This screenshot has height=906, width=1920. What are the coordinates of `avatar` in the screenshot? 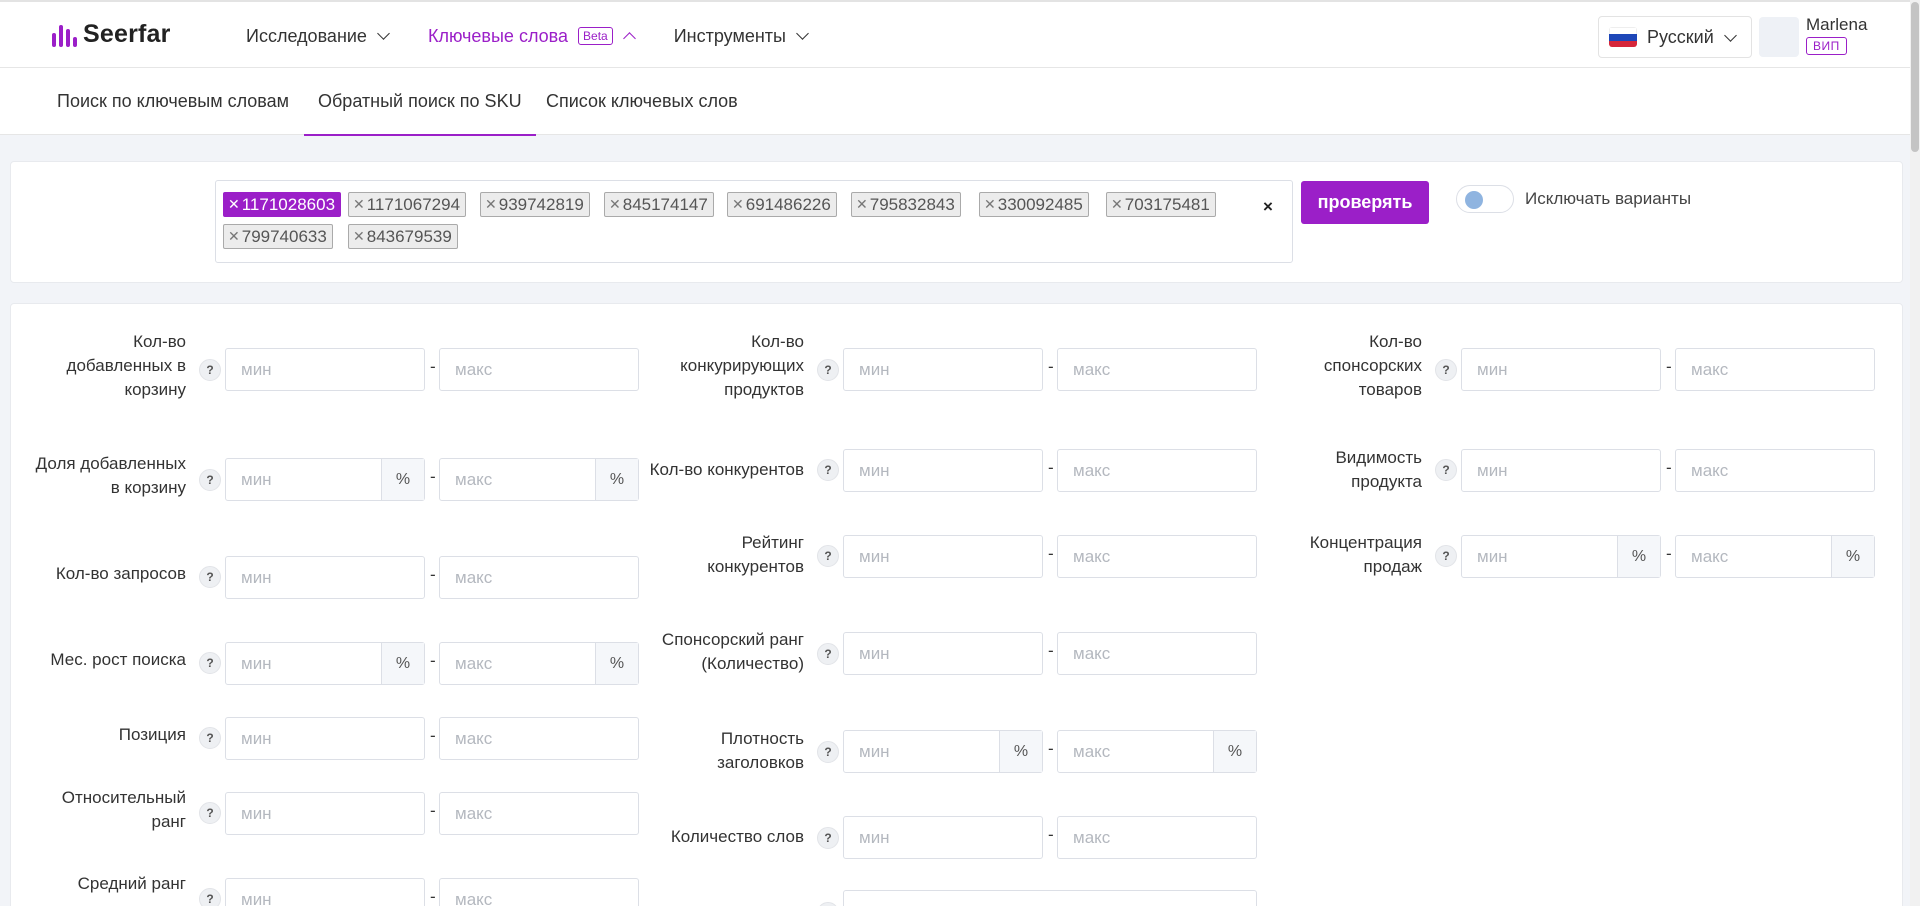 It's located at (1779, 37).